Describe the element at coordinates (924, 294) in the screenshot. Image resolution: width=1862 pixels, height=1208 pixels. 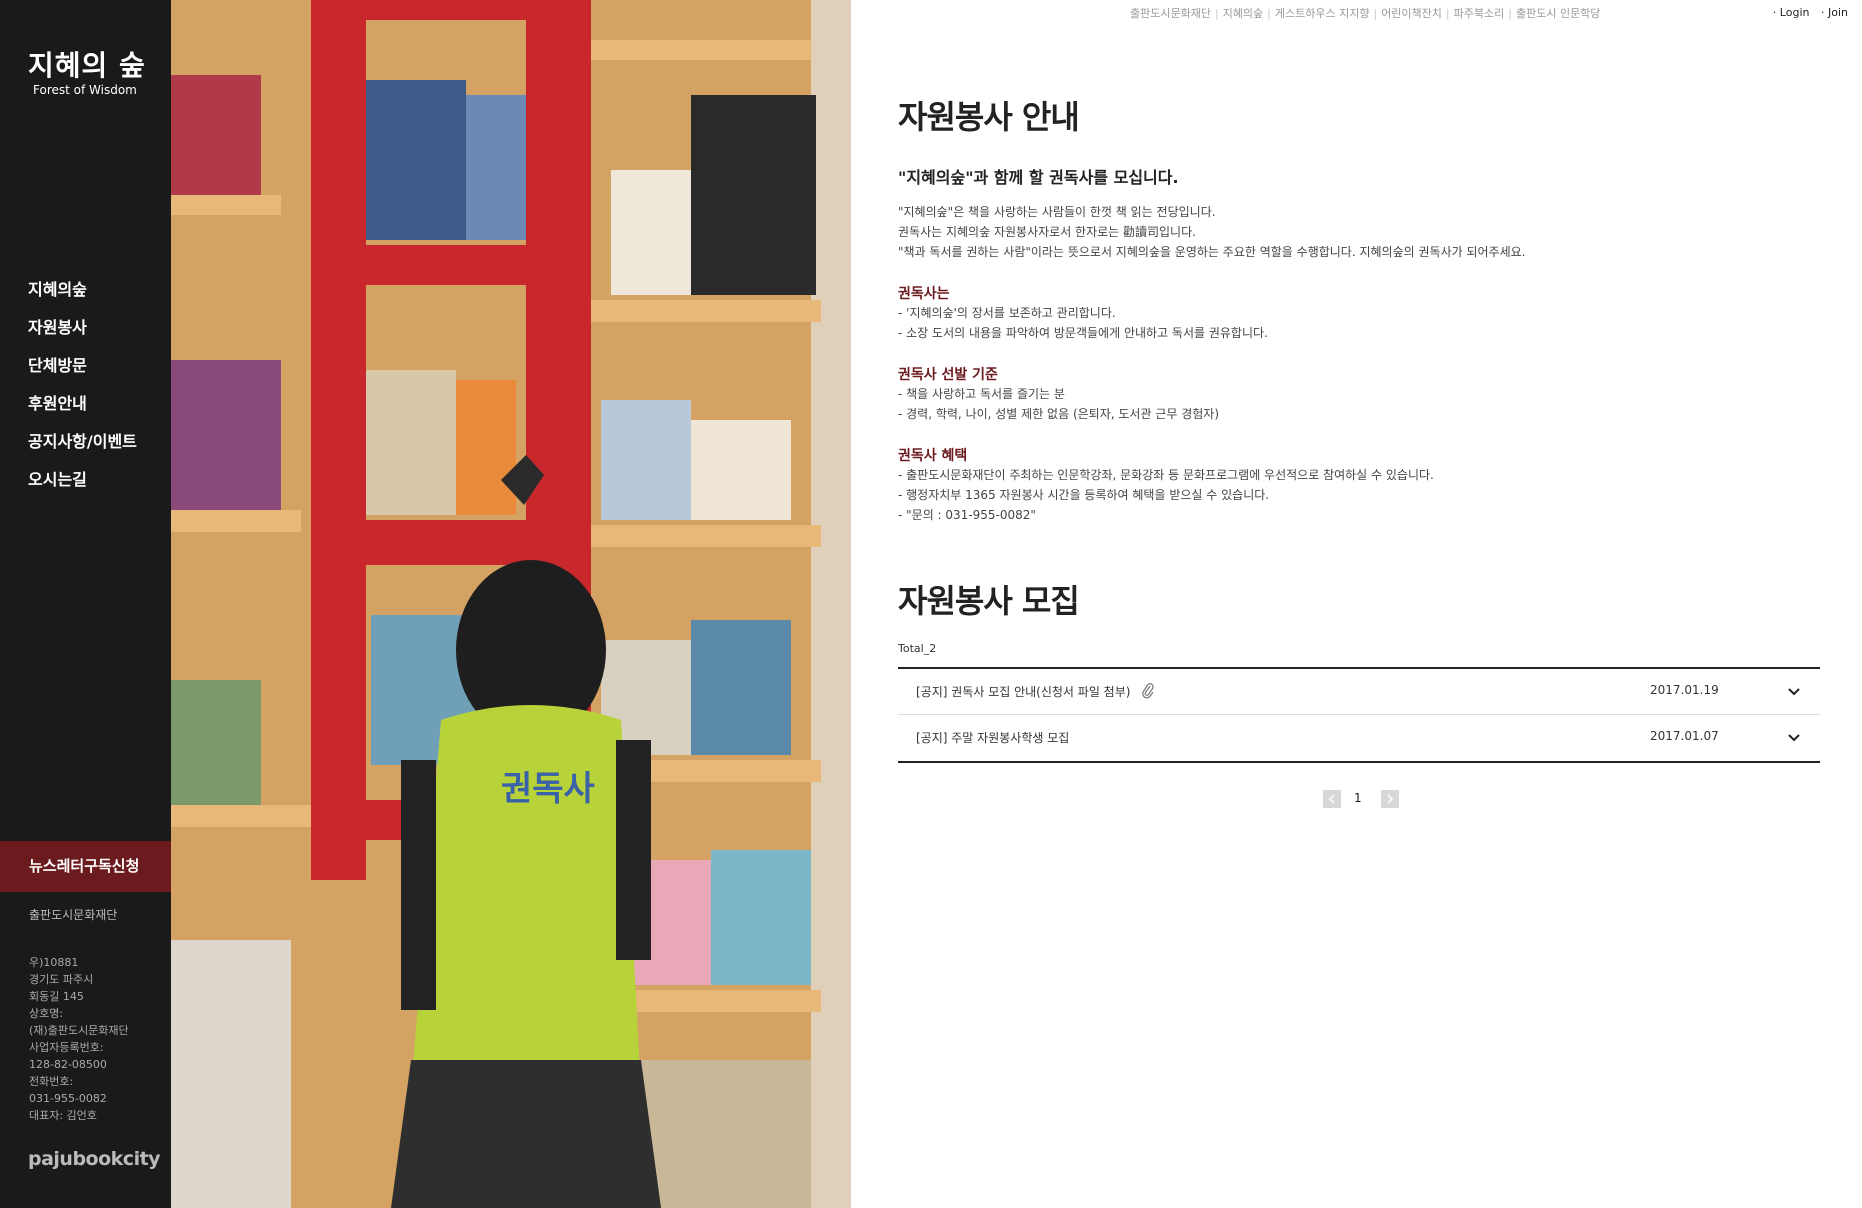
I see `section-heading: 권독사는` at that location.